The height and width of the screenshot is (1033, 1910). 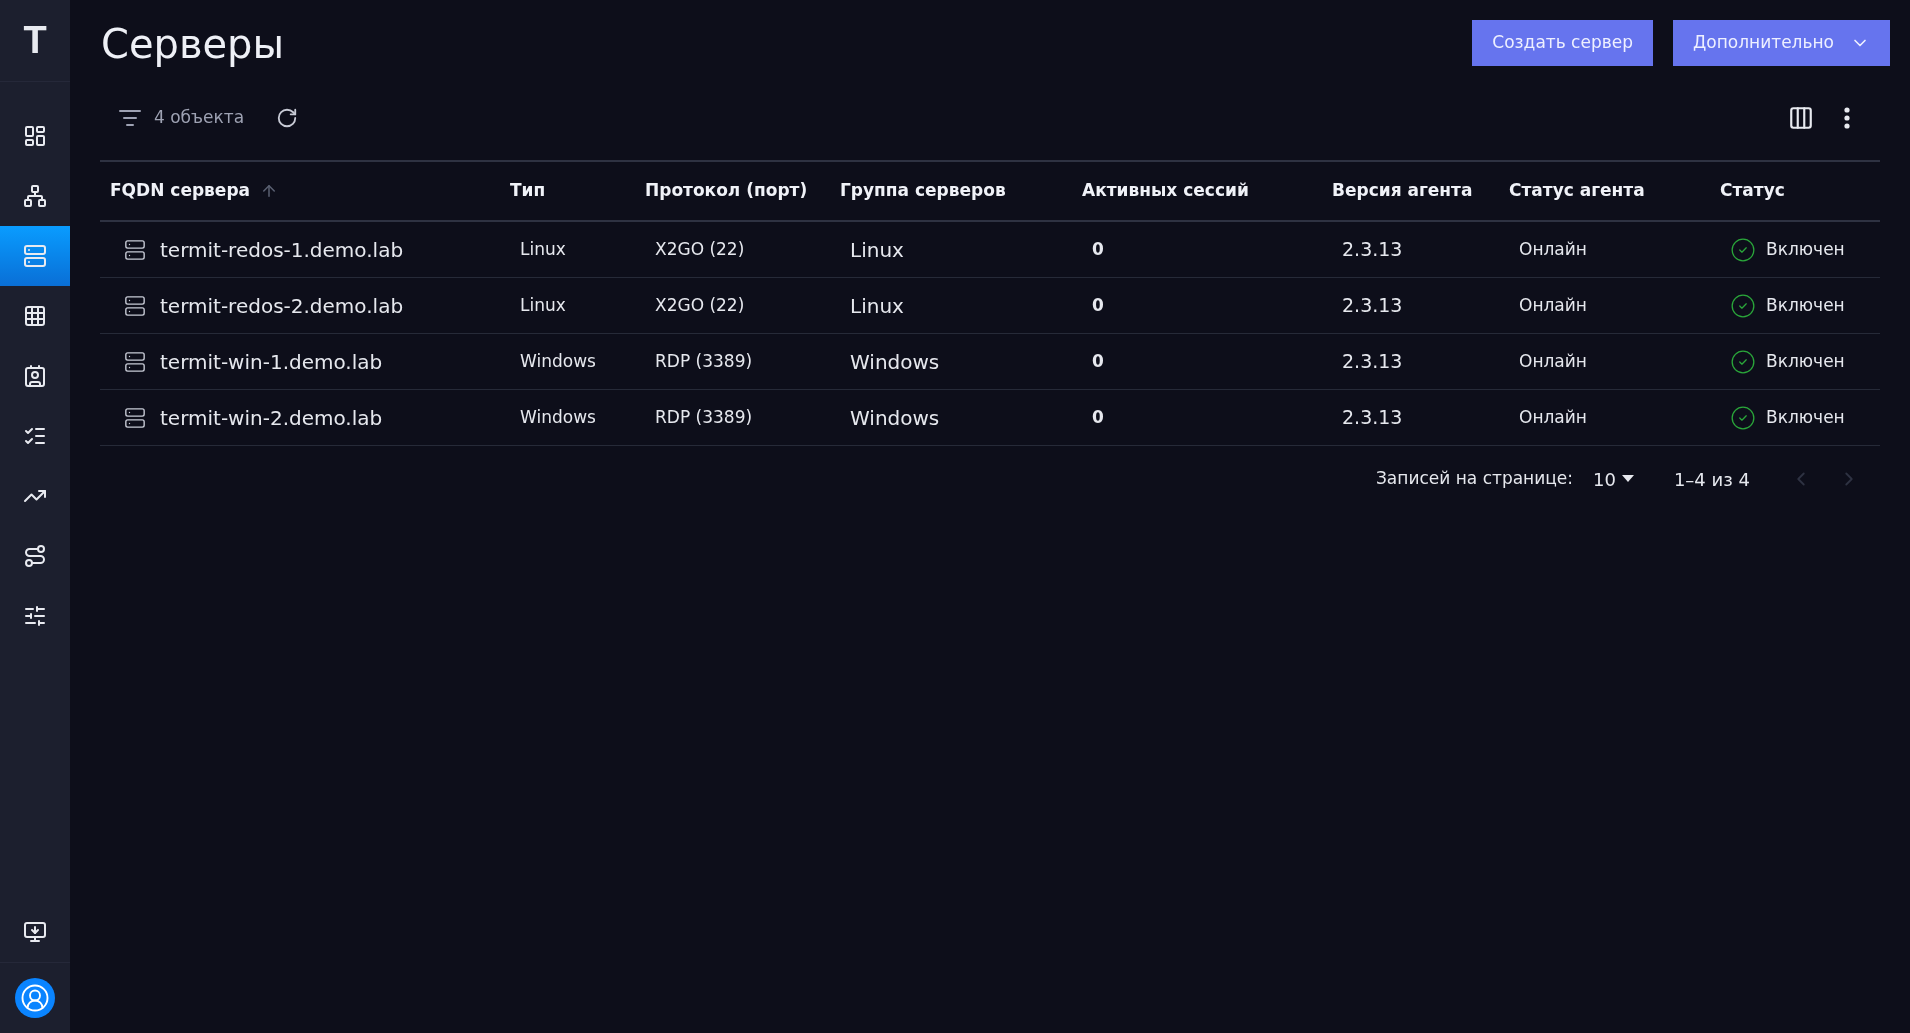 I want to click on column-header: Протокол (порт), so click(x=732, y=191).